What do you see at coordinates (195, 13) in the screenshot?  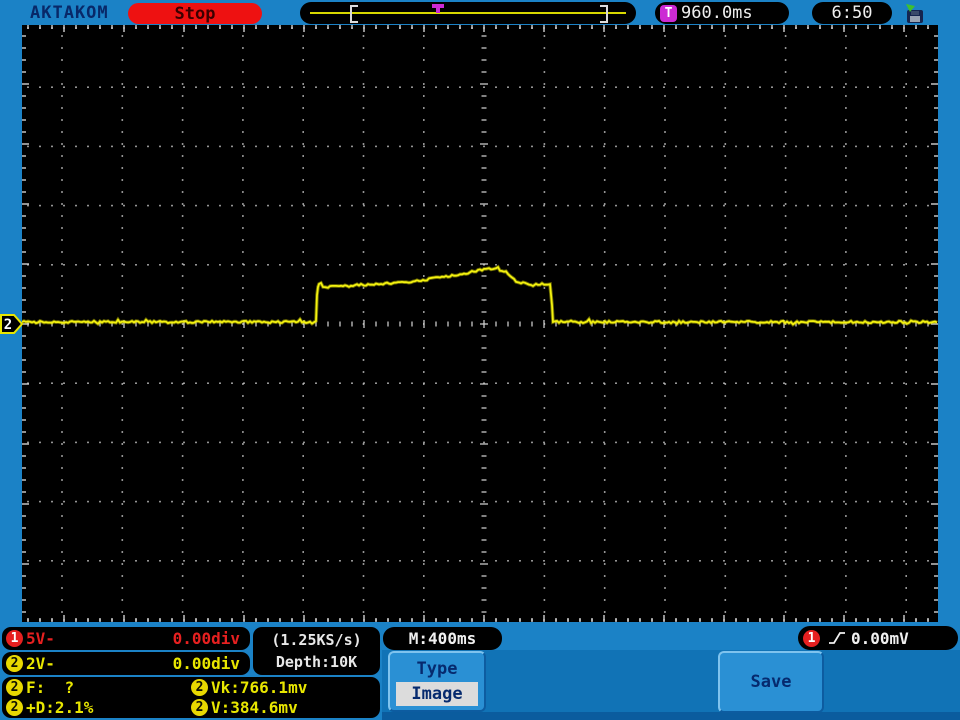 I see `run-state-badge: Stop` at bounding box center [195, 13].